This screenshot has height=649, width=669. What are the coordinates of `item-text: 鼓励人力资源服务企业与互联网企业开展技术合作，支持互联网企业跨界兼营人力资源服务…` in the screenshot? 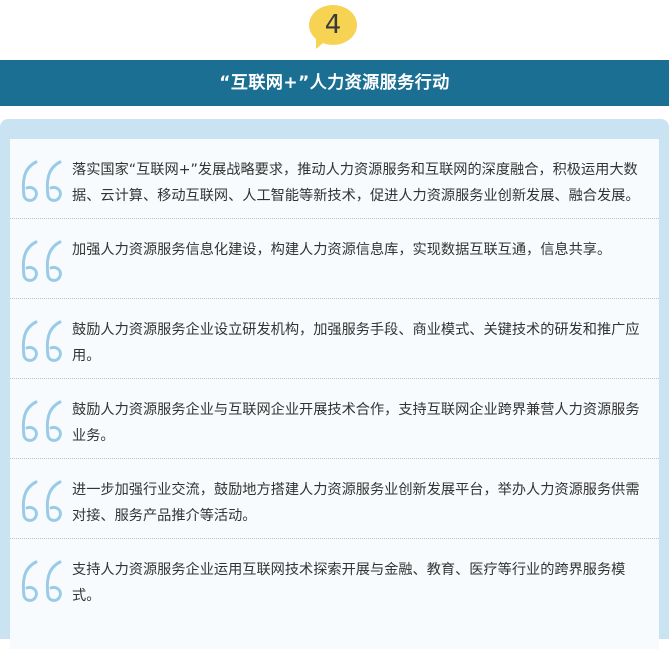 It's located at (356, 423).